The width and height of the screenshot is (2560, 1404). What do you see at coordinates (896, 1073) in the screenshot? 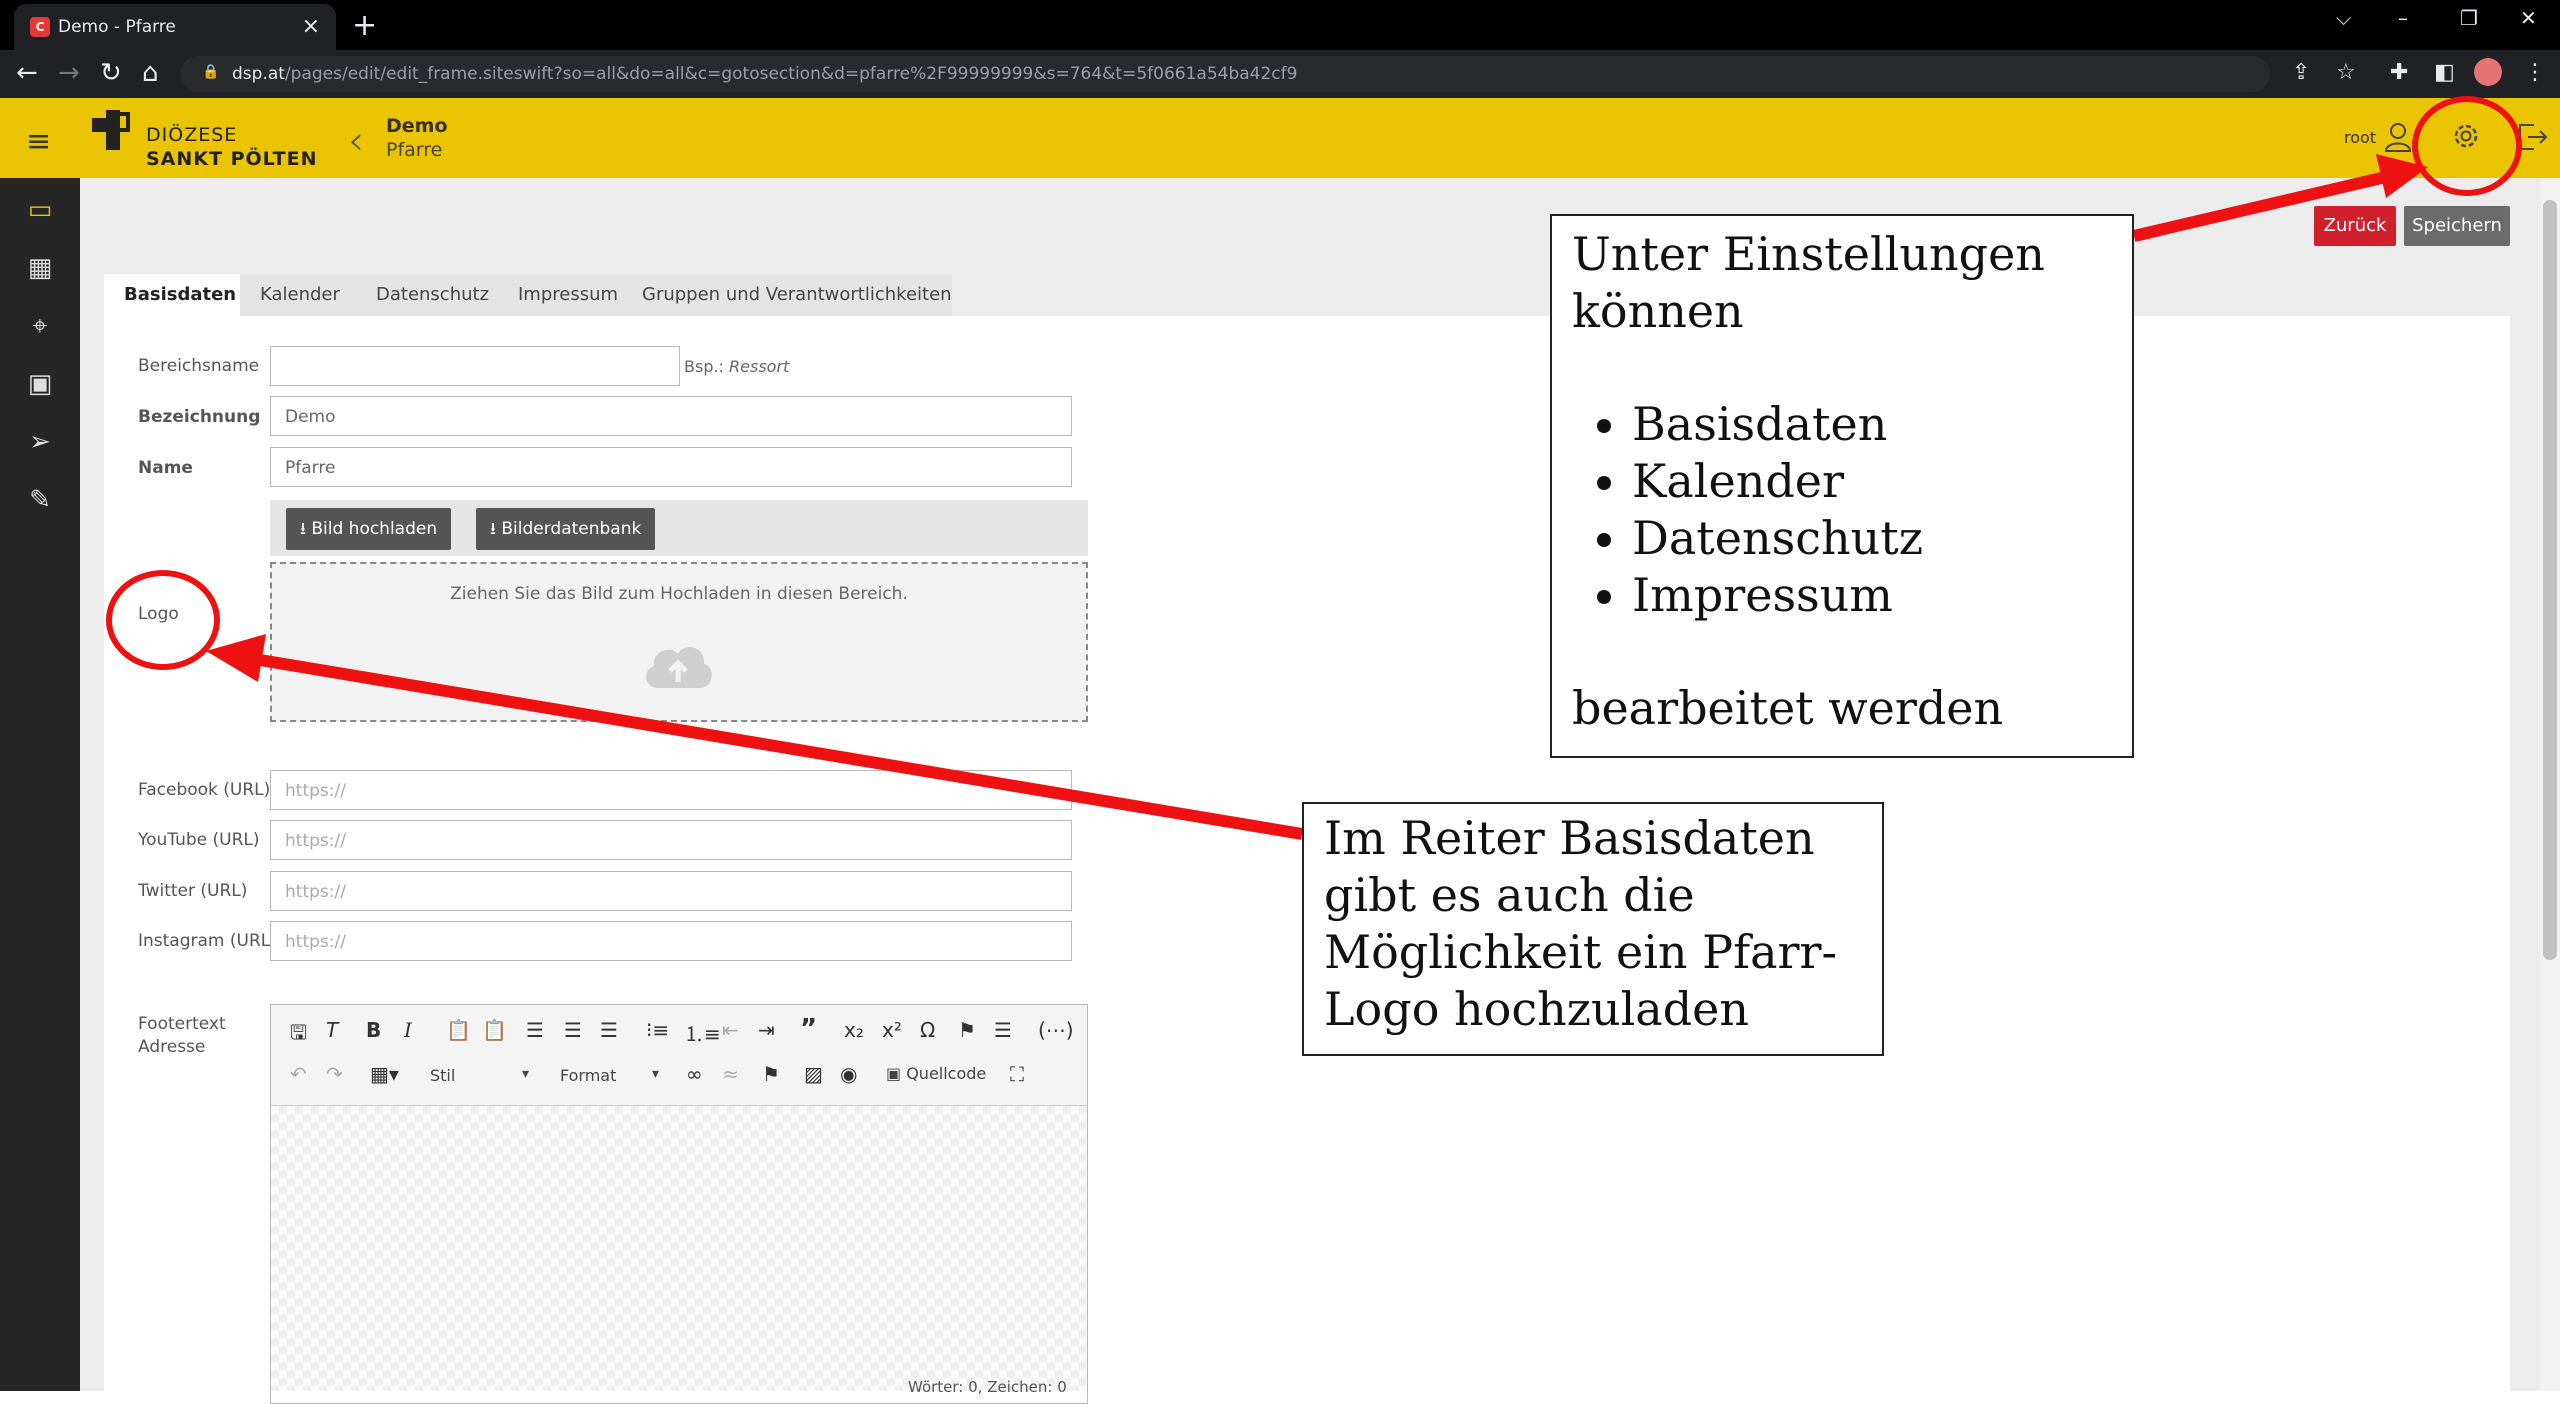
I see `source-code-icon: ▣` at bounding box center [896, 1073].